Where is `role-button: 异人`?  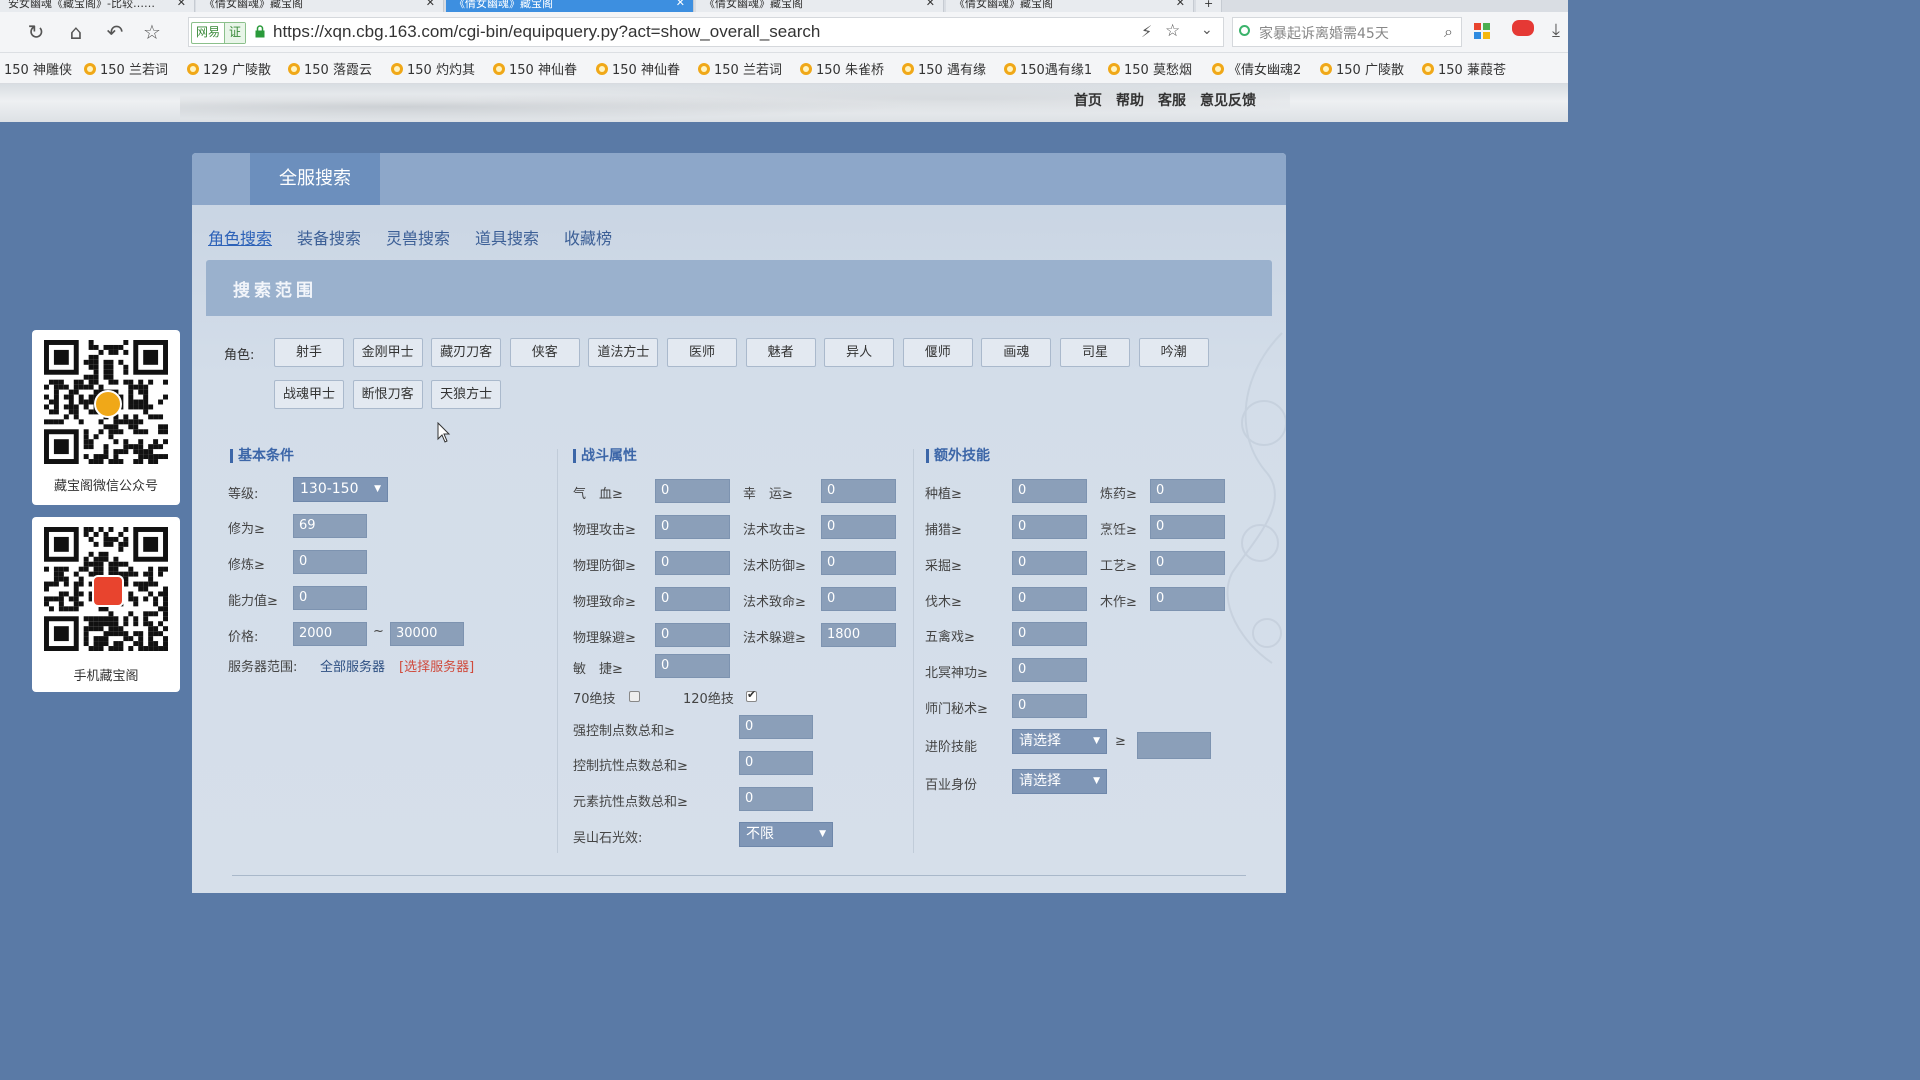 role-button: 异人 is located at coordinates (859, 352).